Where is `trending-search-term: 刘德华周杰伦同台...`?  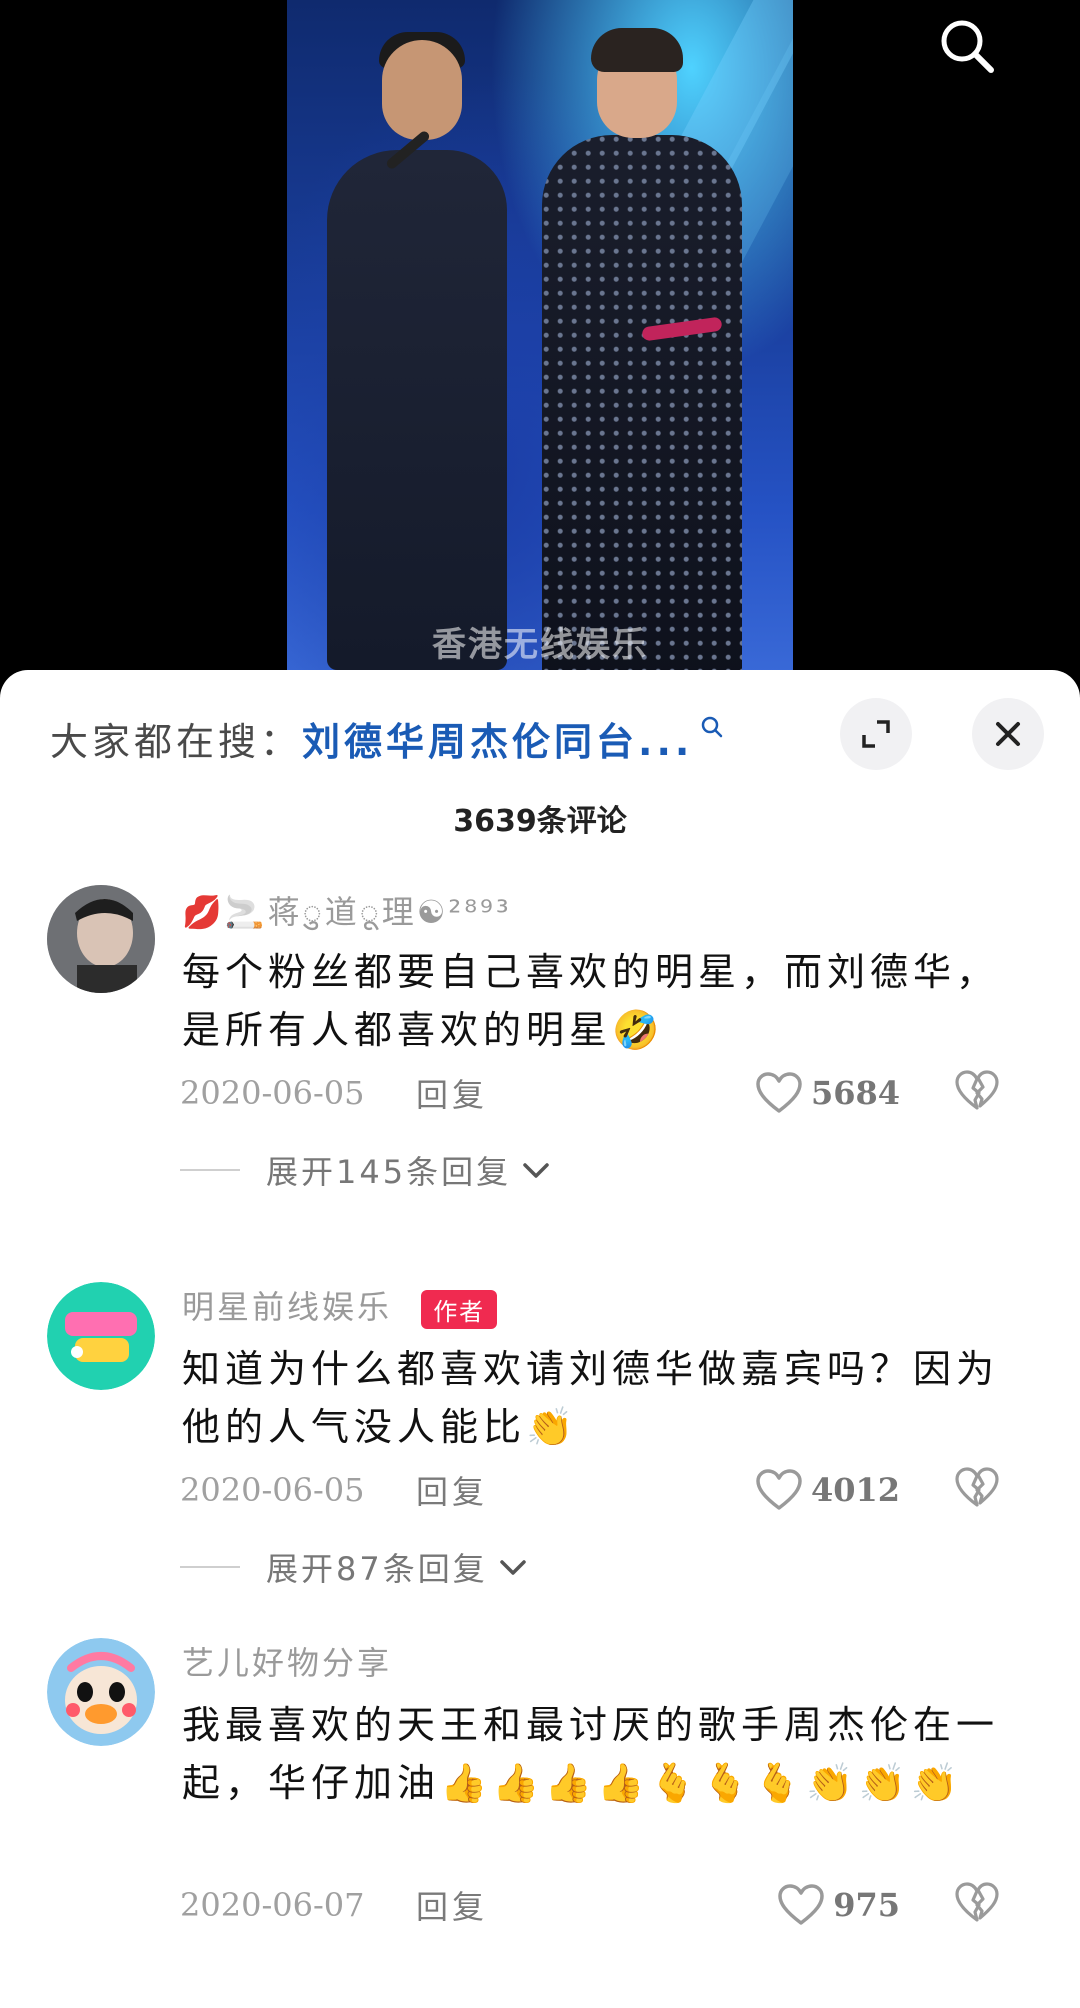
trending-search-term: 刘德华周杰伦同台... is located at coordinates (497, 738).